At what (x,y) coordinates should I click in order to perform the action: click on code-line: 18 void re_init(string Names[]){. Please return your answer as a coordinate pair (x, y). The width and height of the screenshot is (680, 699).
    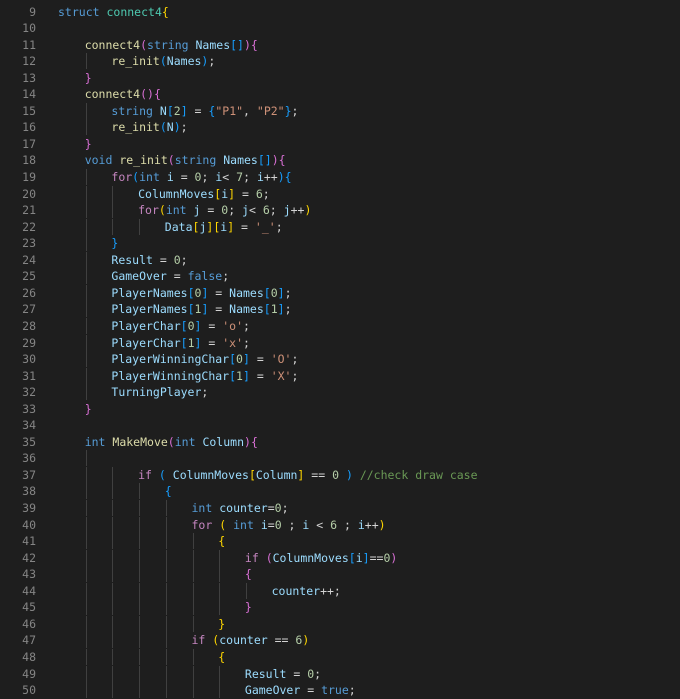
    Looking at the image, I should click on (340, 160).